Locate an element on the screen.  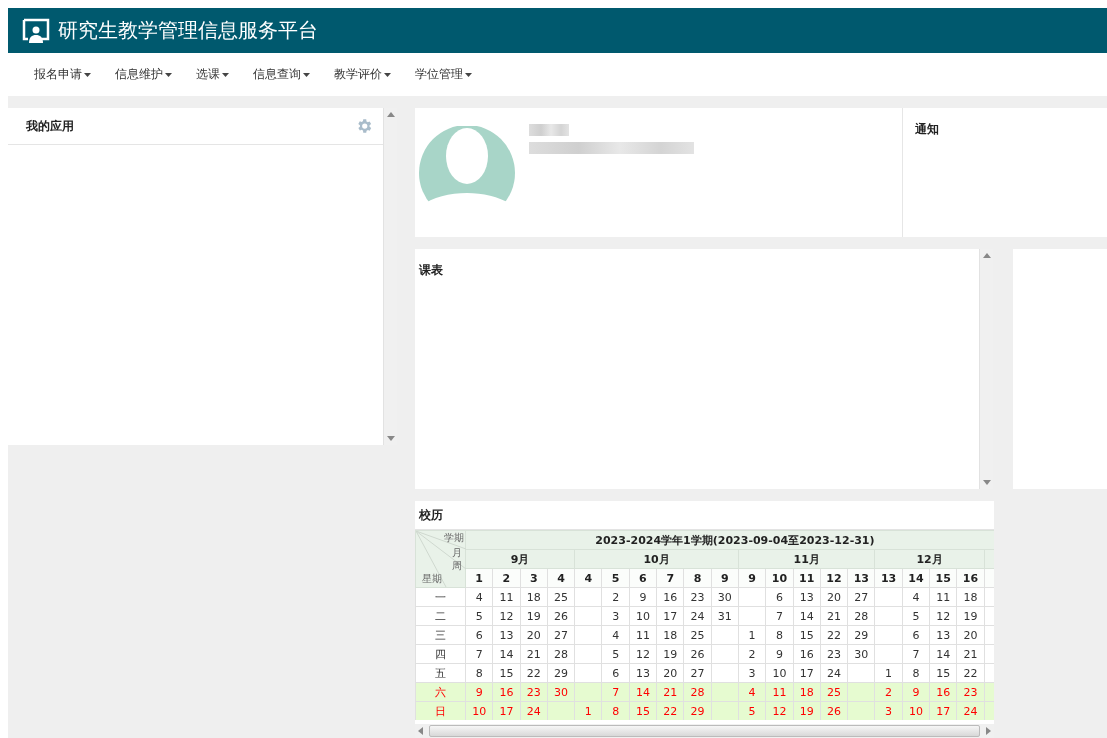
panel-title: 通知 is located at coordinates (927, 129).